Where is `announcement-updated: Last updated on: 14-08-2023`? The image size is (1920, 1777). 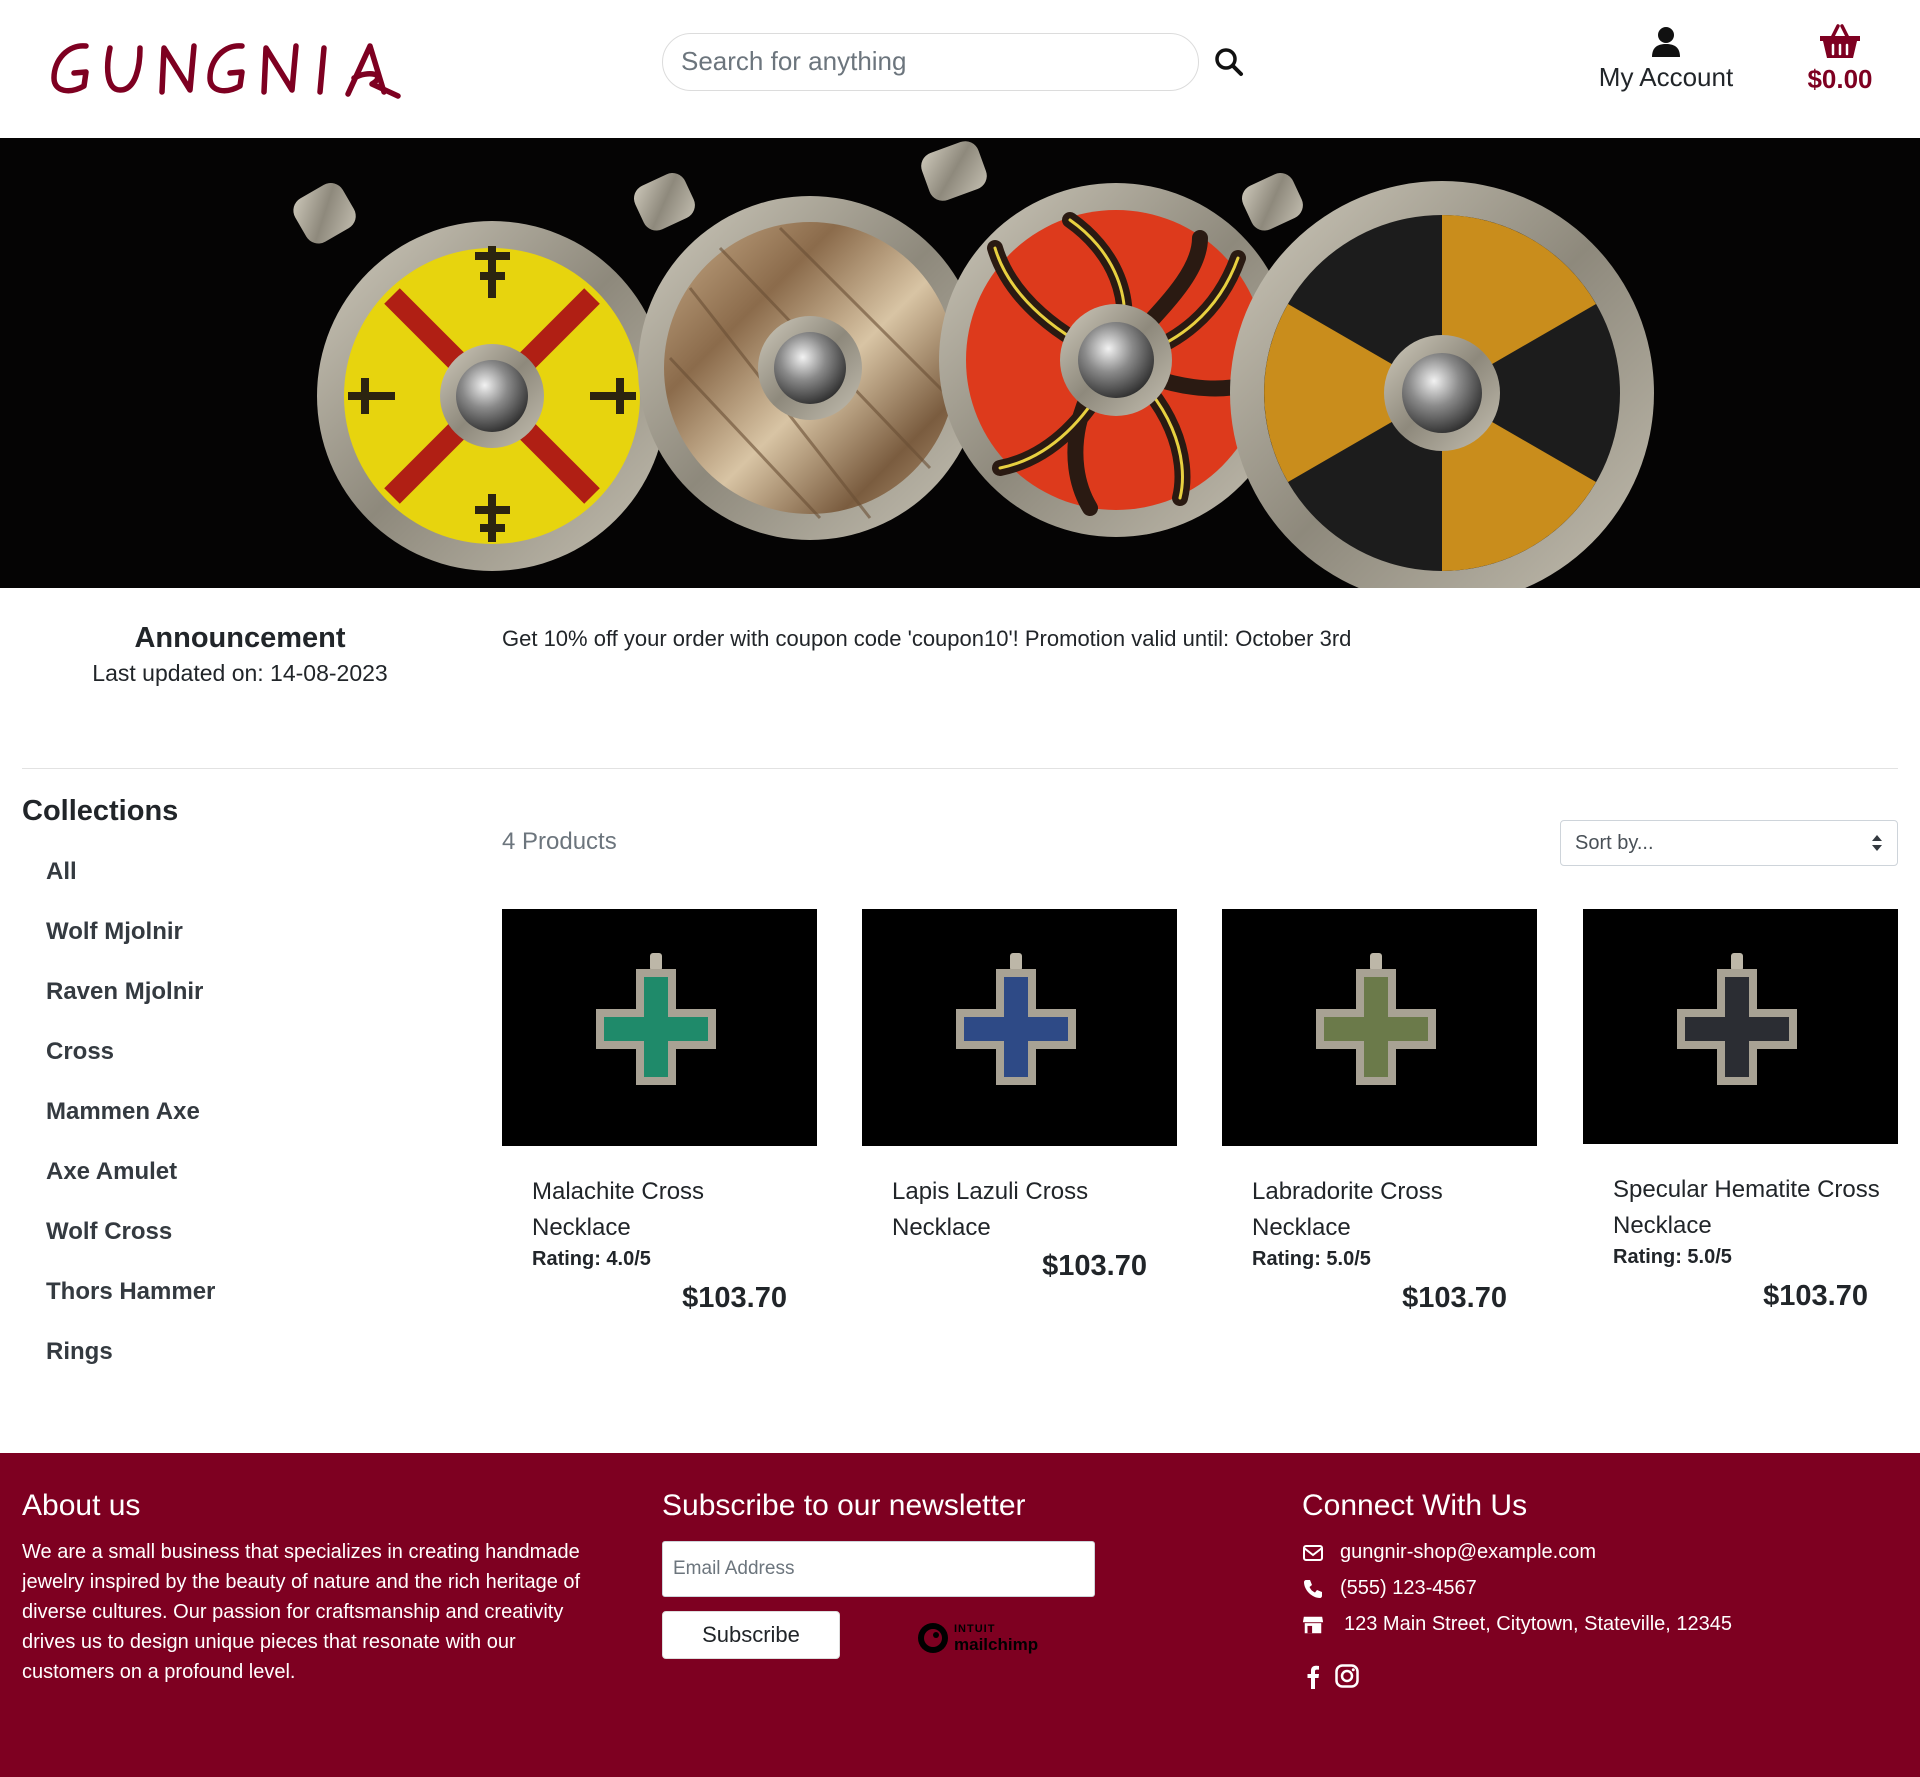 announcement-updated: Last updated on: 14-08-2023 is located at coordinates (240, 673).